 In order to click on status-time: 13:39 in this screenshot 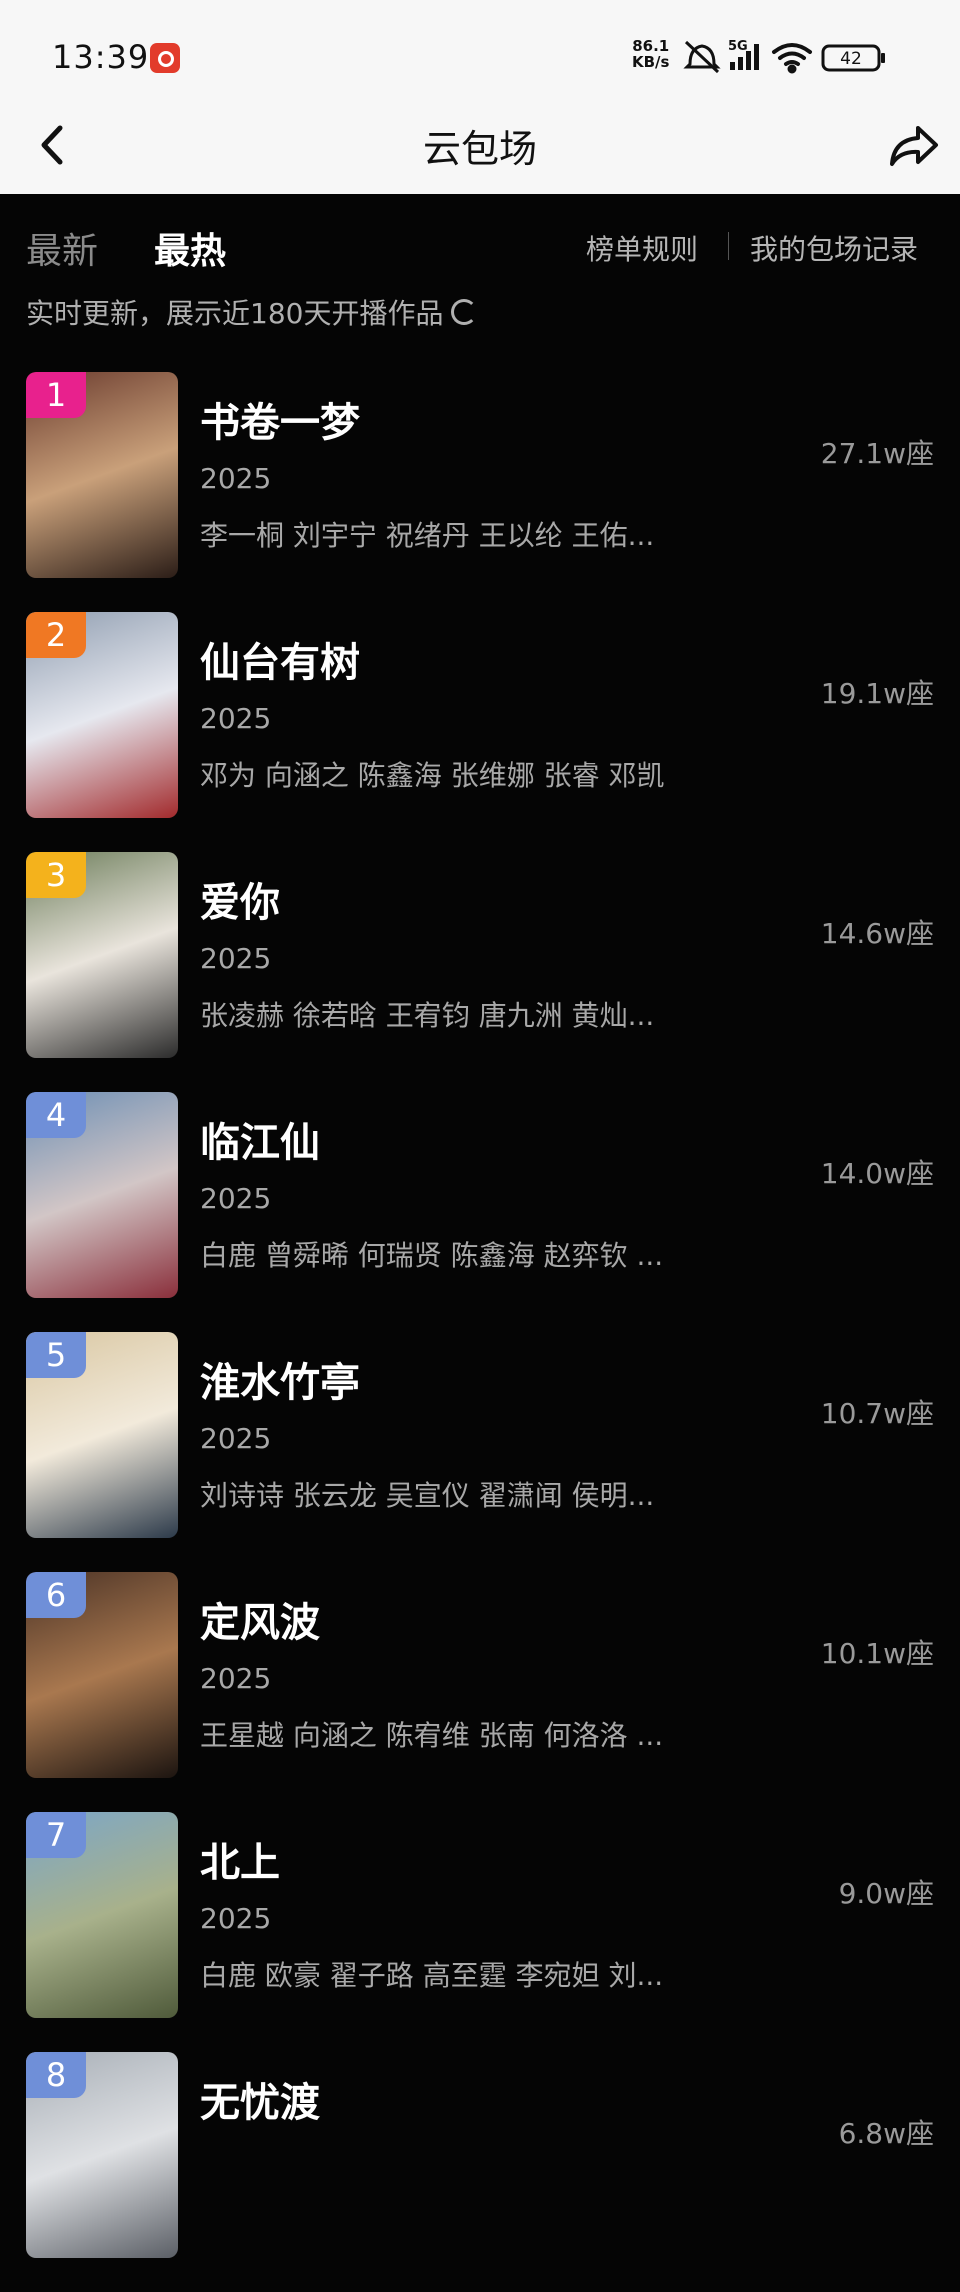, I will do `click(101, 57)`.